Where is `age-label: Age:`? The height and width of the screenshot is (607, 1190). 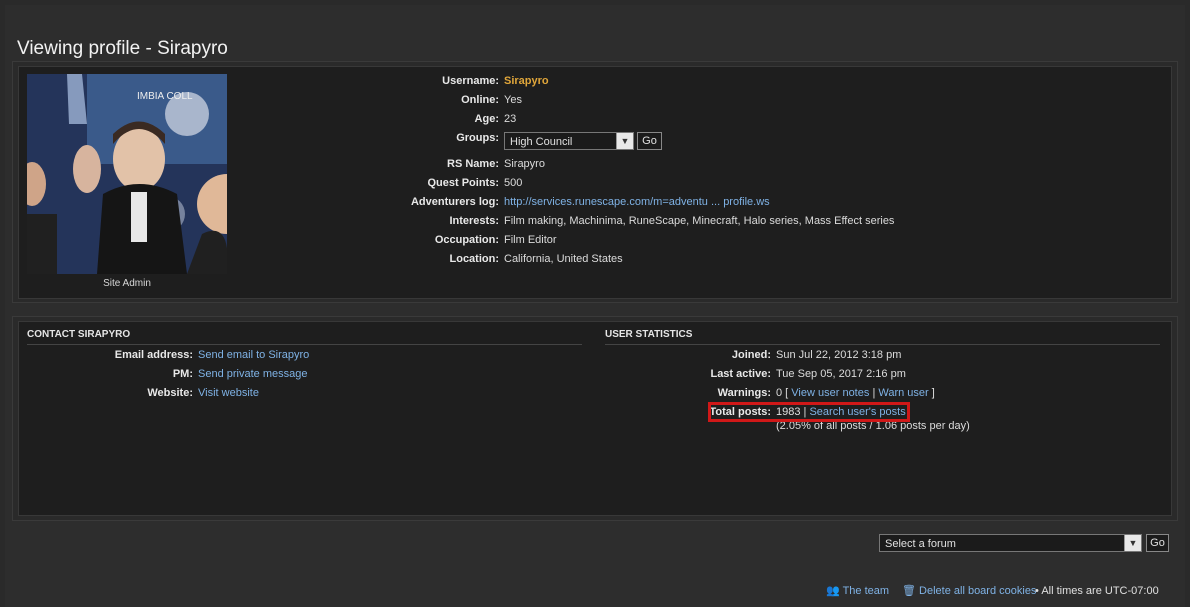
age-label: Age: is located at coordinates (486, 119).